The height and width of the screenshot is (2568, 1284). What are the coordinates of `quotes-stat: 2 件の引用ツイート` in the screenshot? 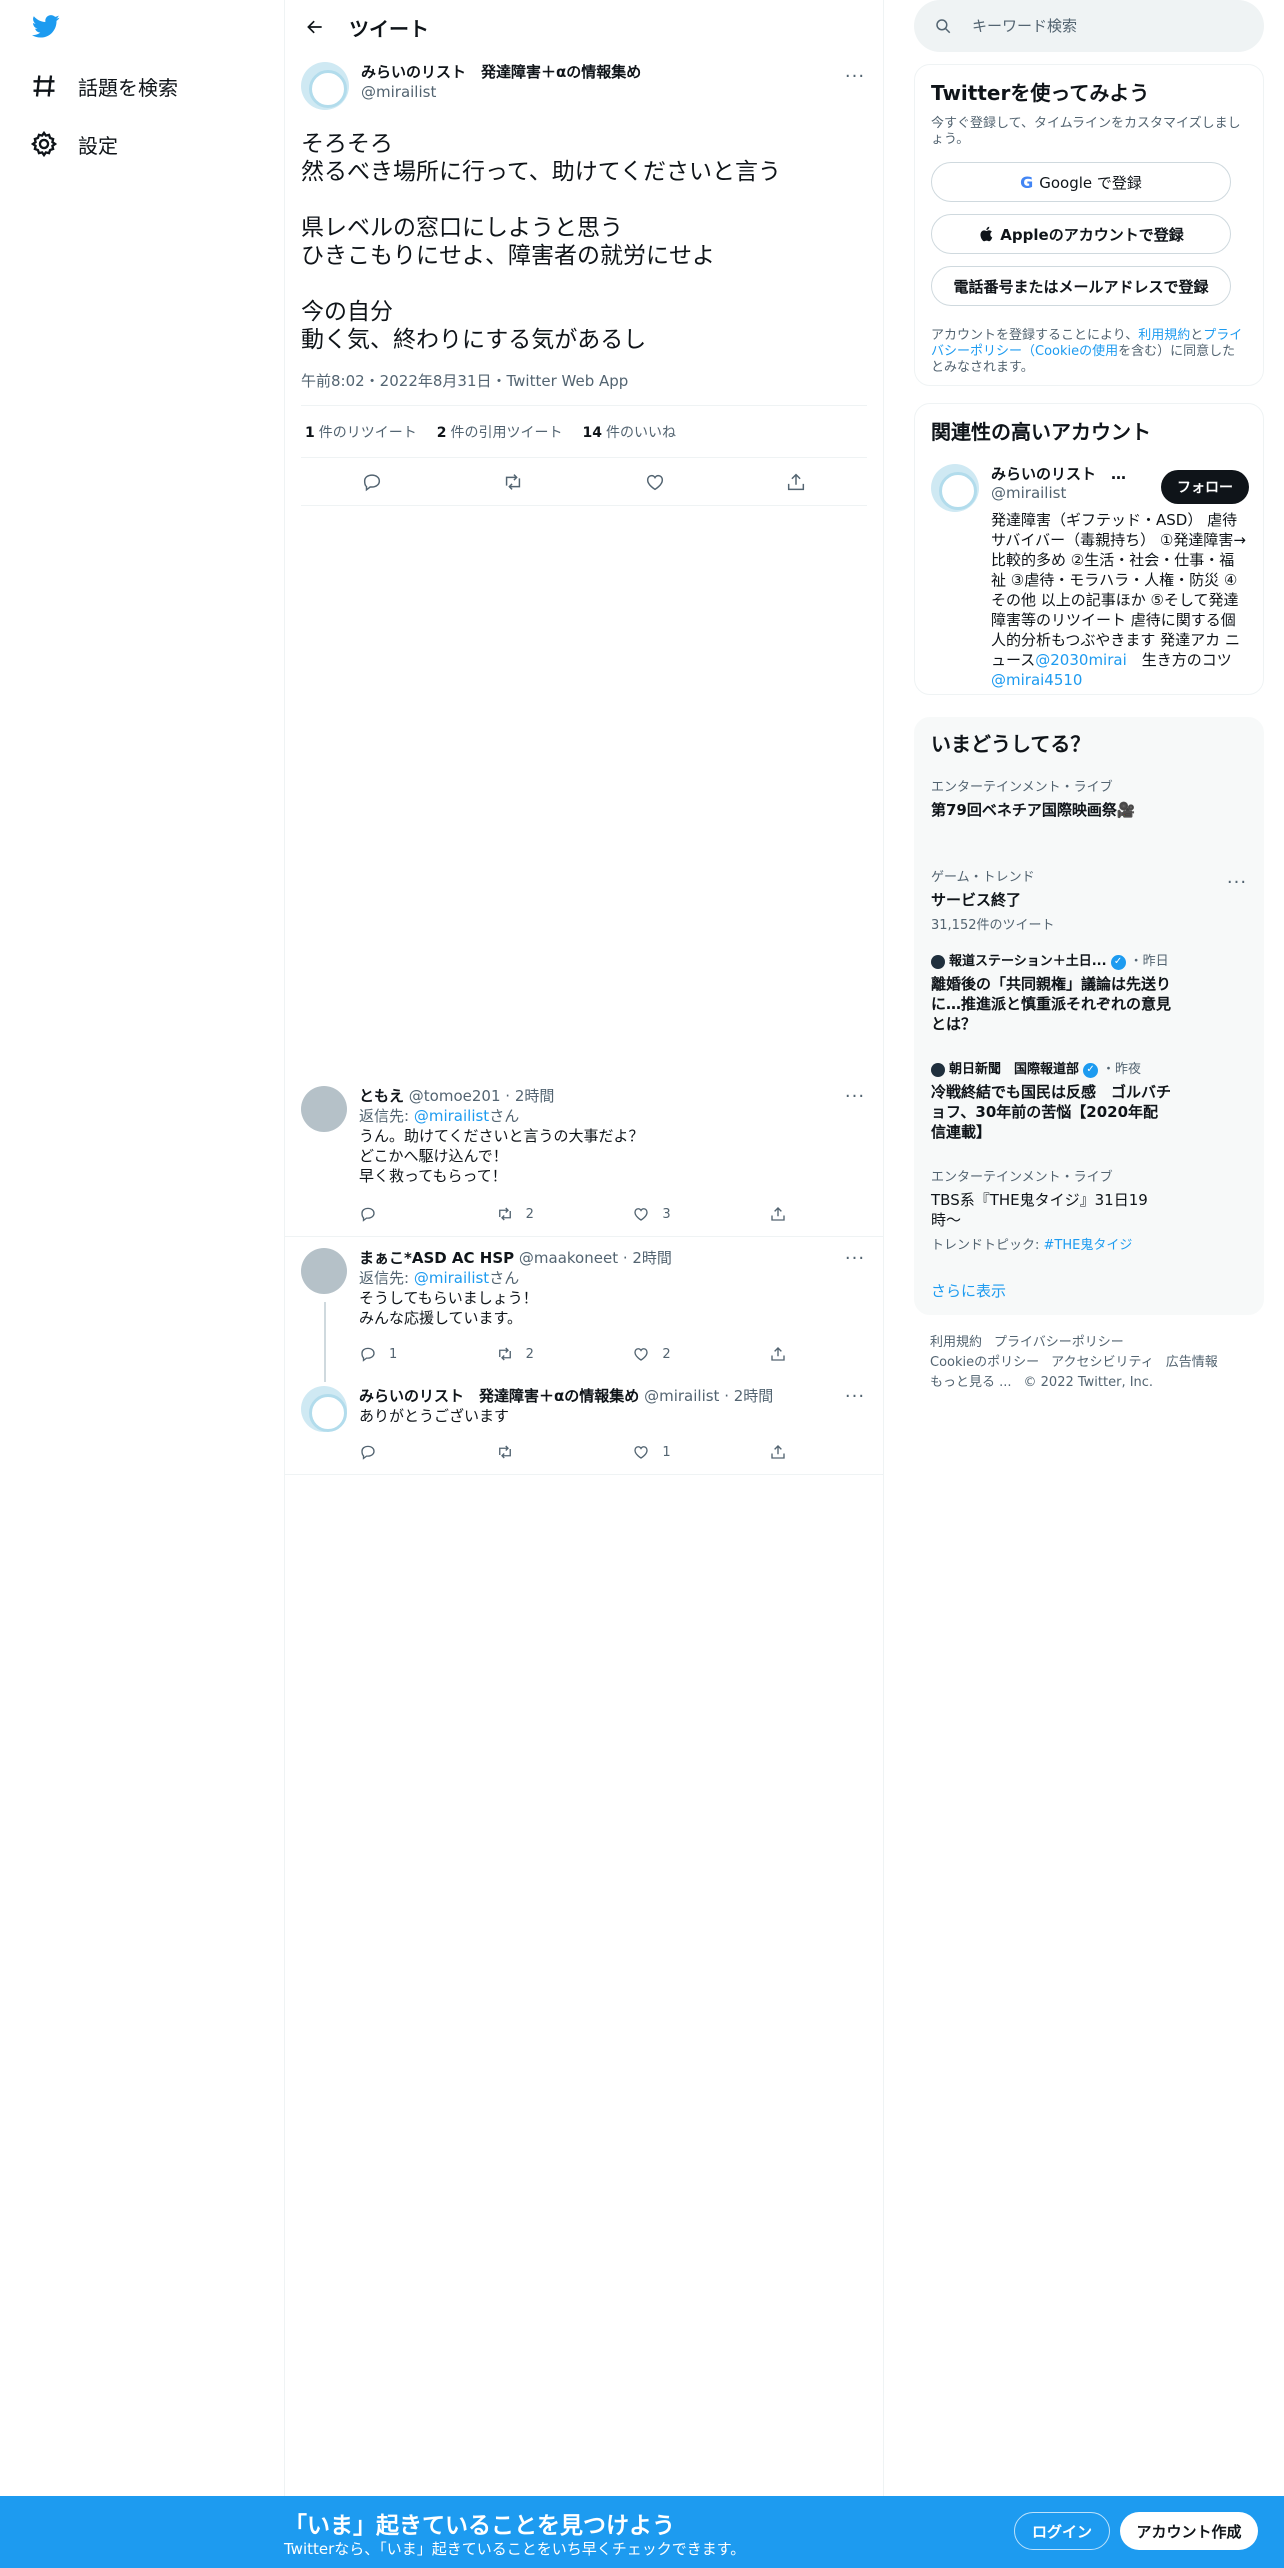 It's located at (500, 432).